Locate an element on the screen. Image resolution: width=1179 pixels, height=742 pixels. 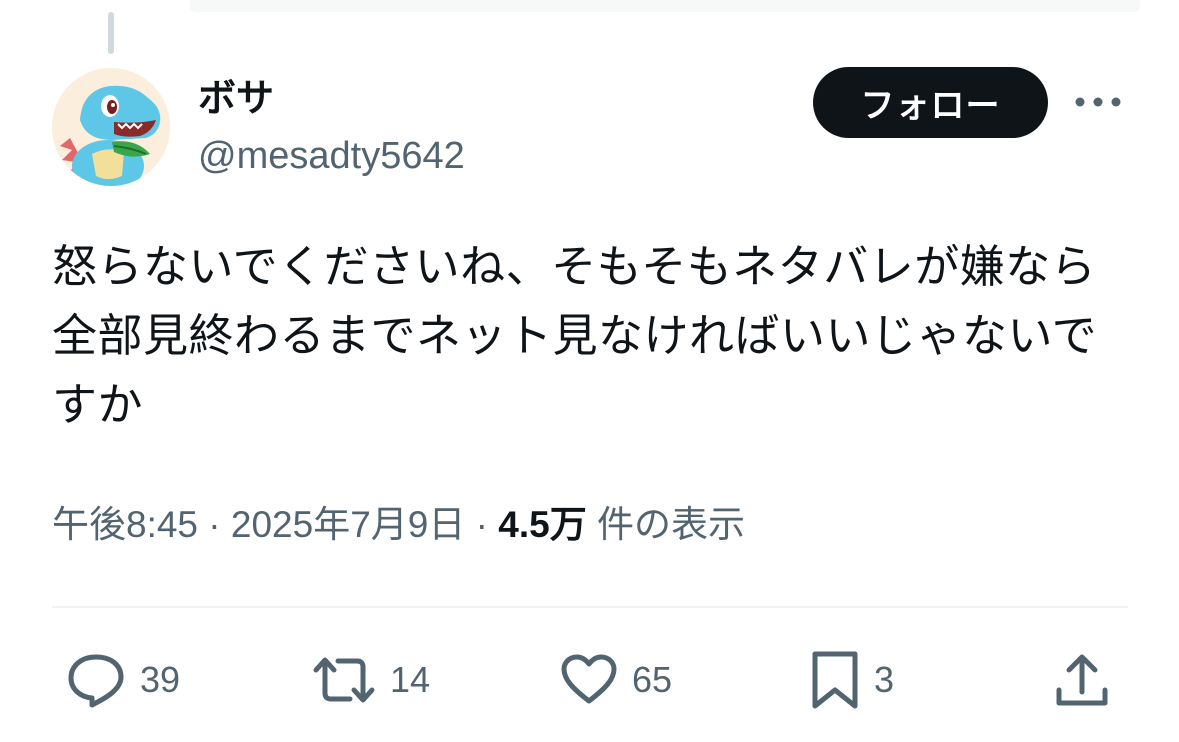
reply-button: 39 is located at coordinates (123, 680).